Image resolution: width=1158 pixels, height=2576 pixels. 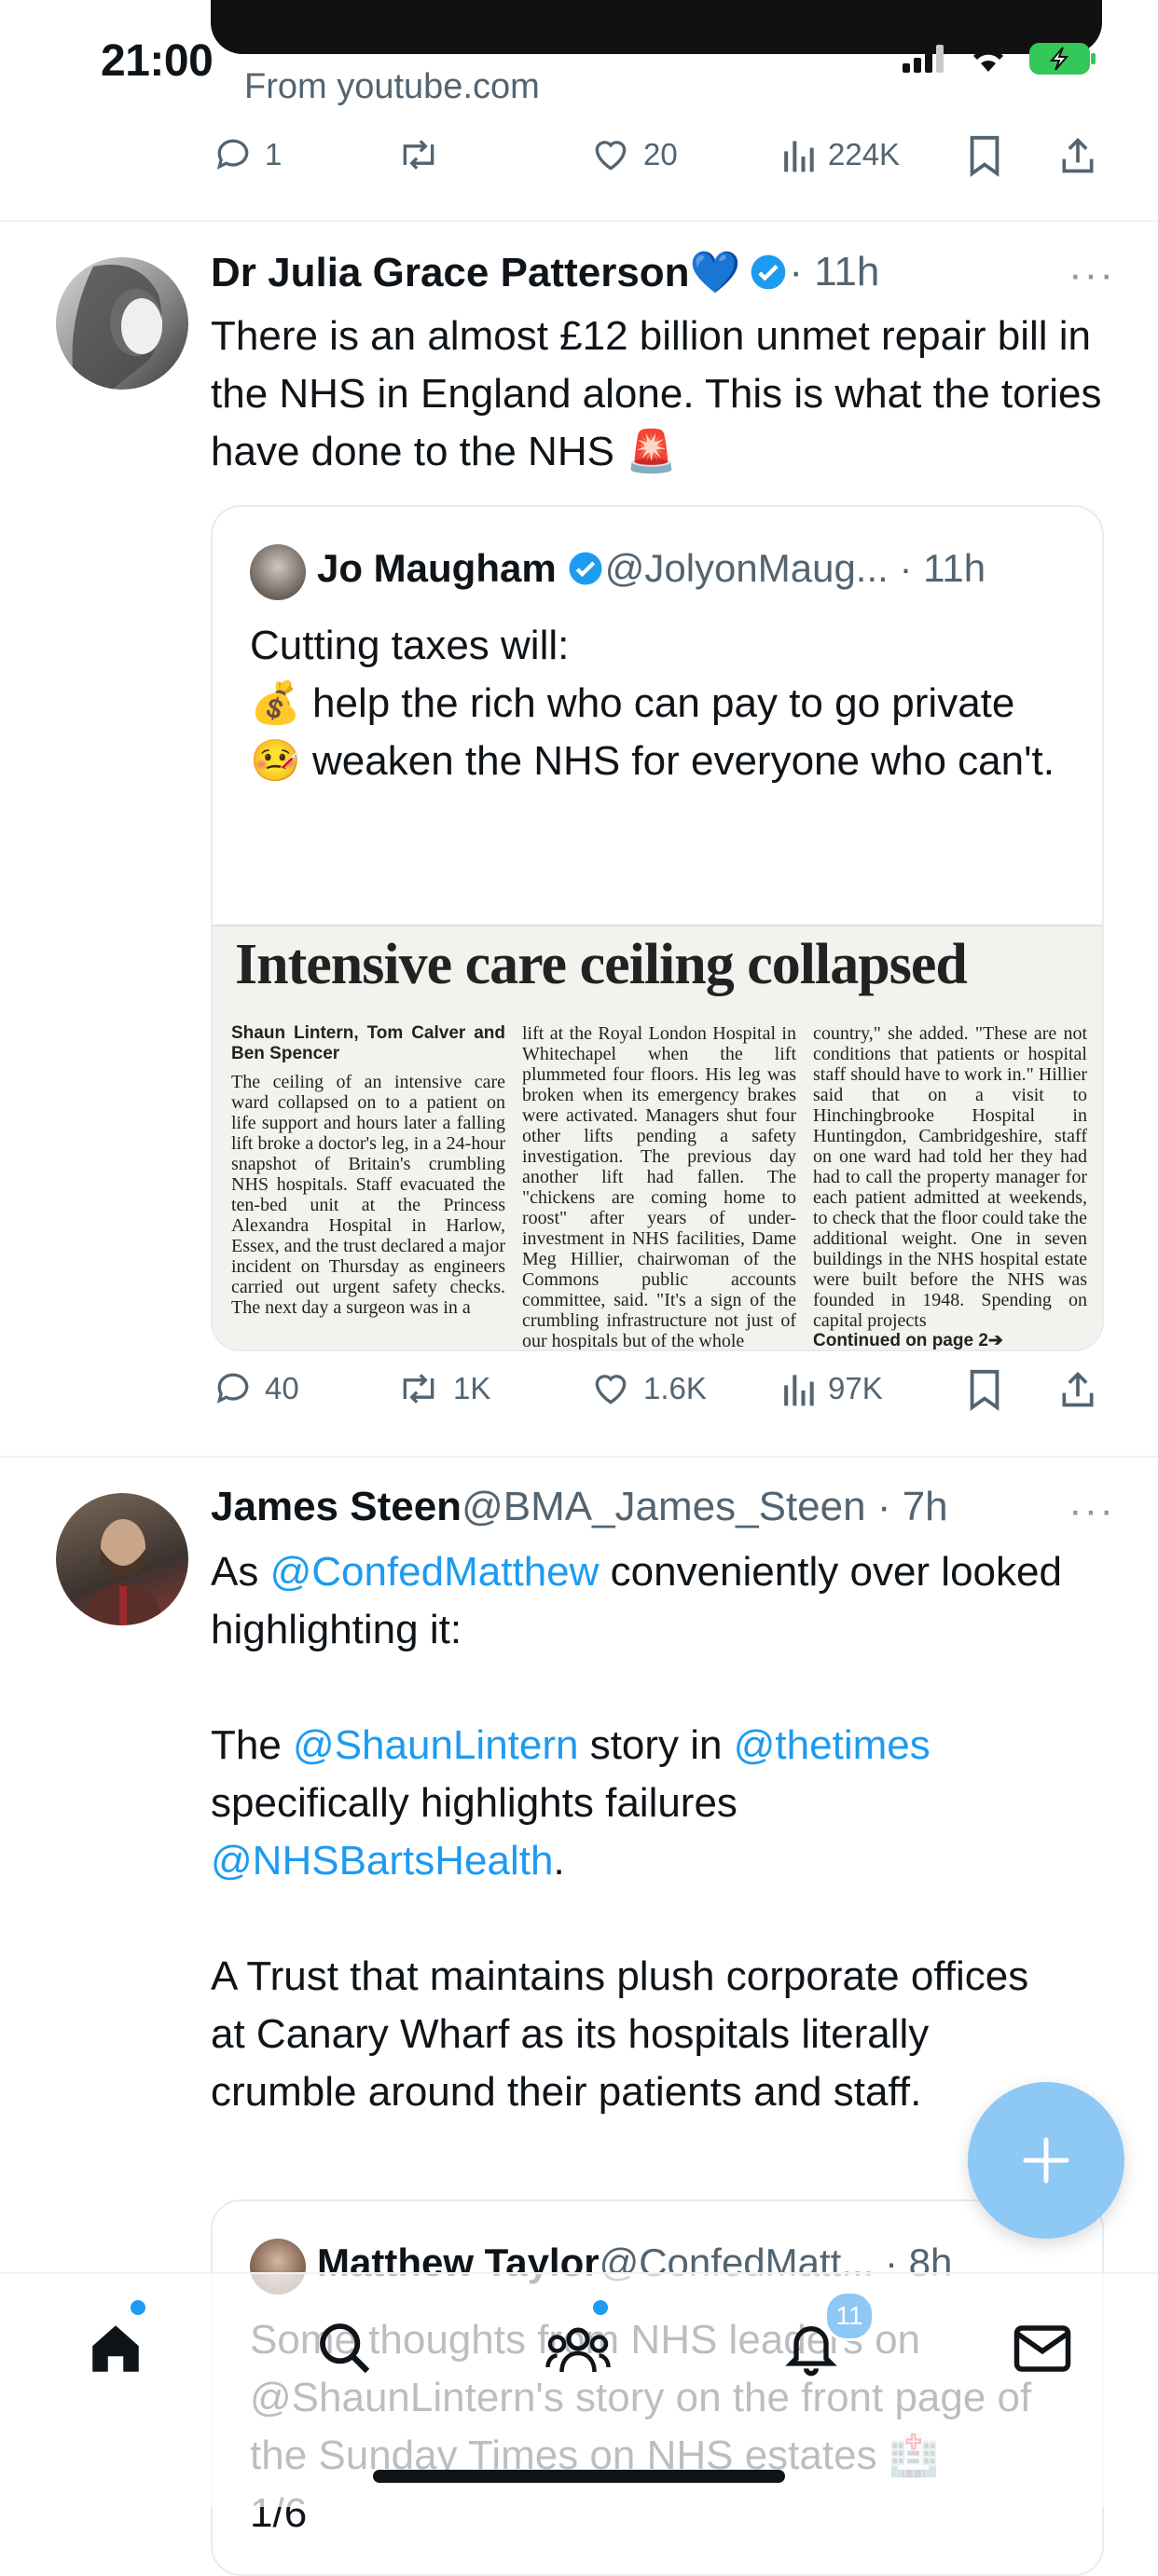 I want to click on tab-search, so click(x=345, y=2348).